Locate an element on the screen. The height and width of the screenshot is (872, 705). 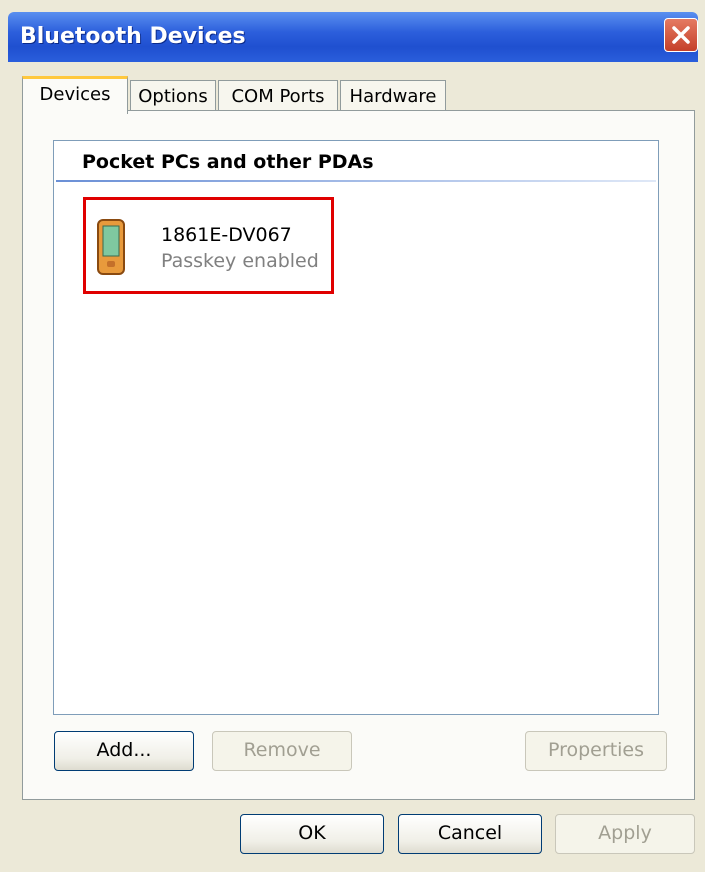
device-name: 1861E-DV067 is located at coordinates (226, 235).